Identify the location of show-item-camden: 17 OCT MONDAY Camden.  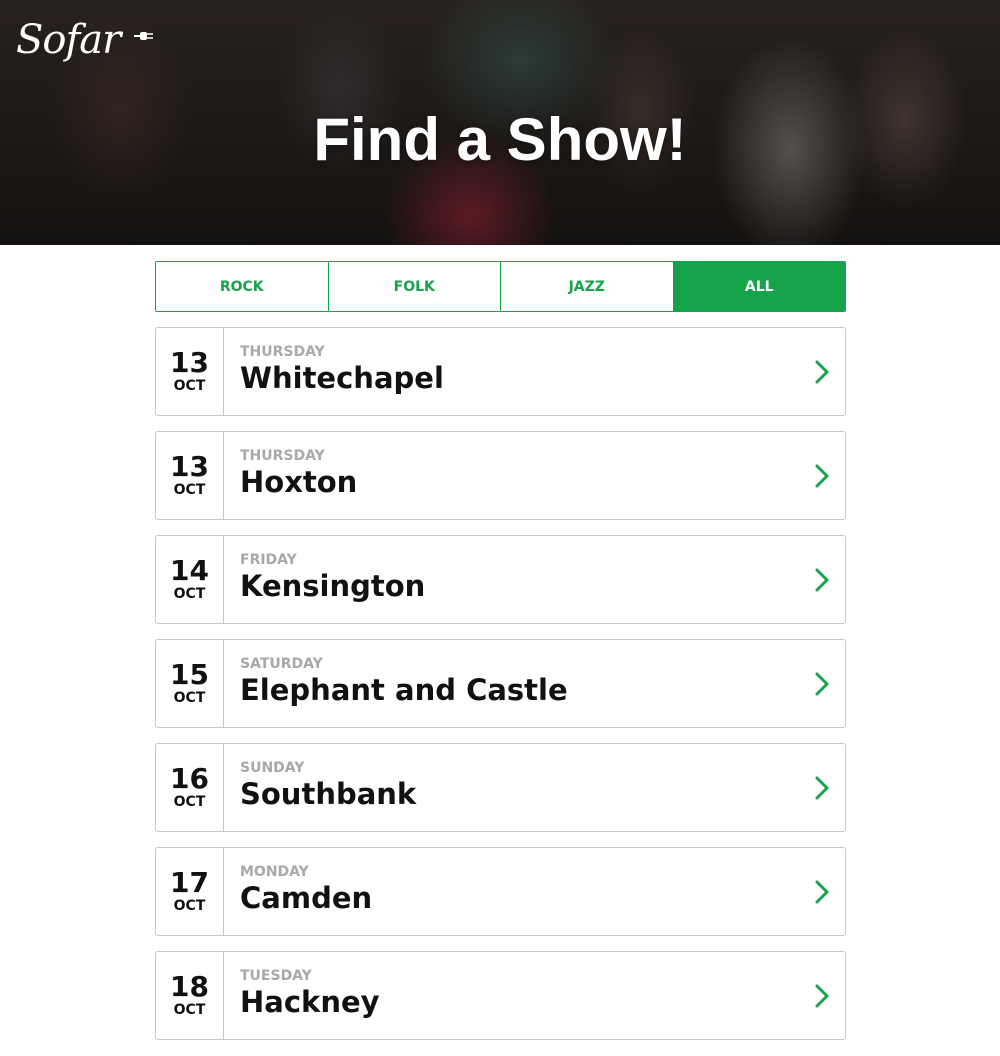
(500, 891).